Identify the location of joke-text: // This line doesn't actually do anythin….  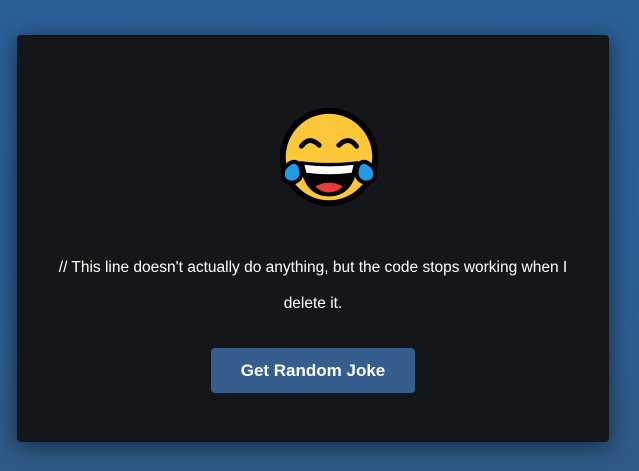
(313, 285).